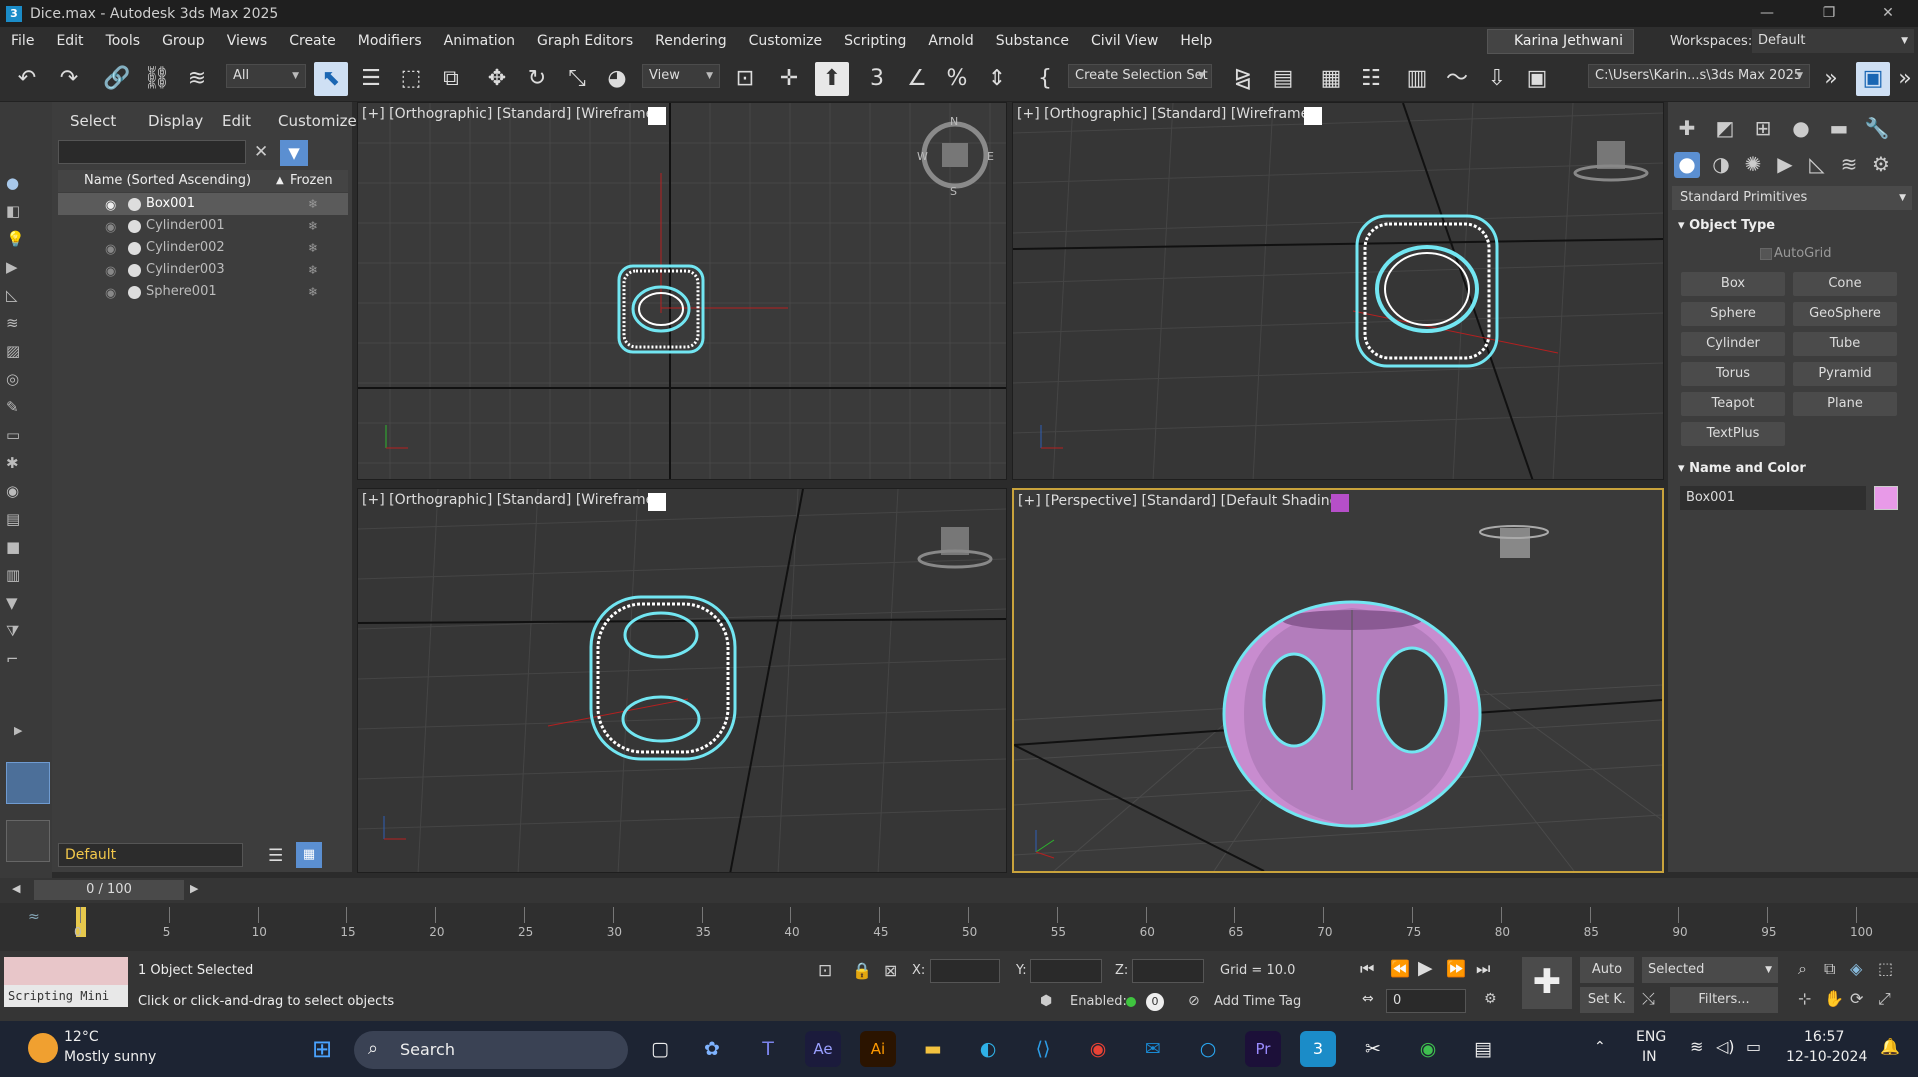  I want to click on scene-row-box001: ◉ Box001 ❄, so click(203, 204).